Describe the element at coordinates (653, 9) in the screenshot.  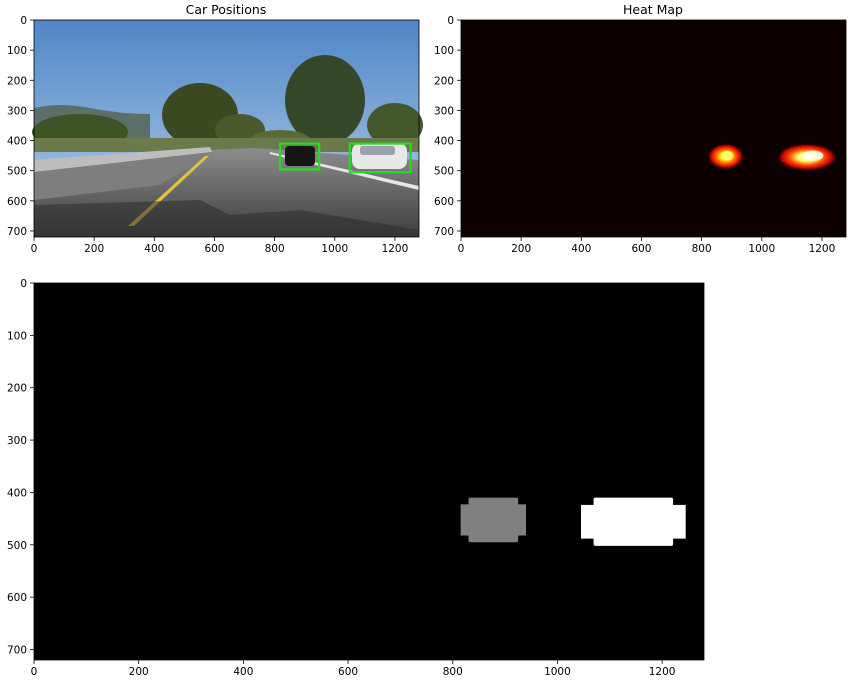
I see `heat-map-title: Heat Map` at that location.